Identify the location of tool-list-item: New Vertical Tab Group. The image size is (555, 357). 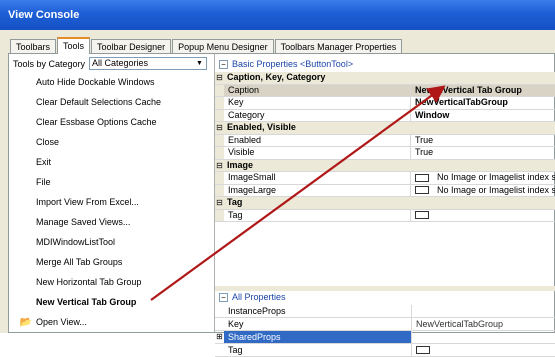
(111, 302).